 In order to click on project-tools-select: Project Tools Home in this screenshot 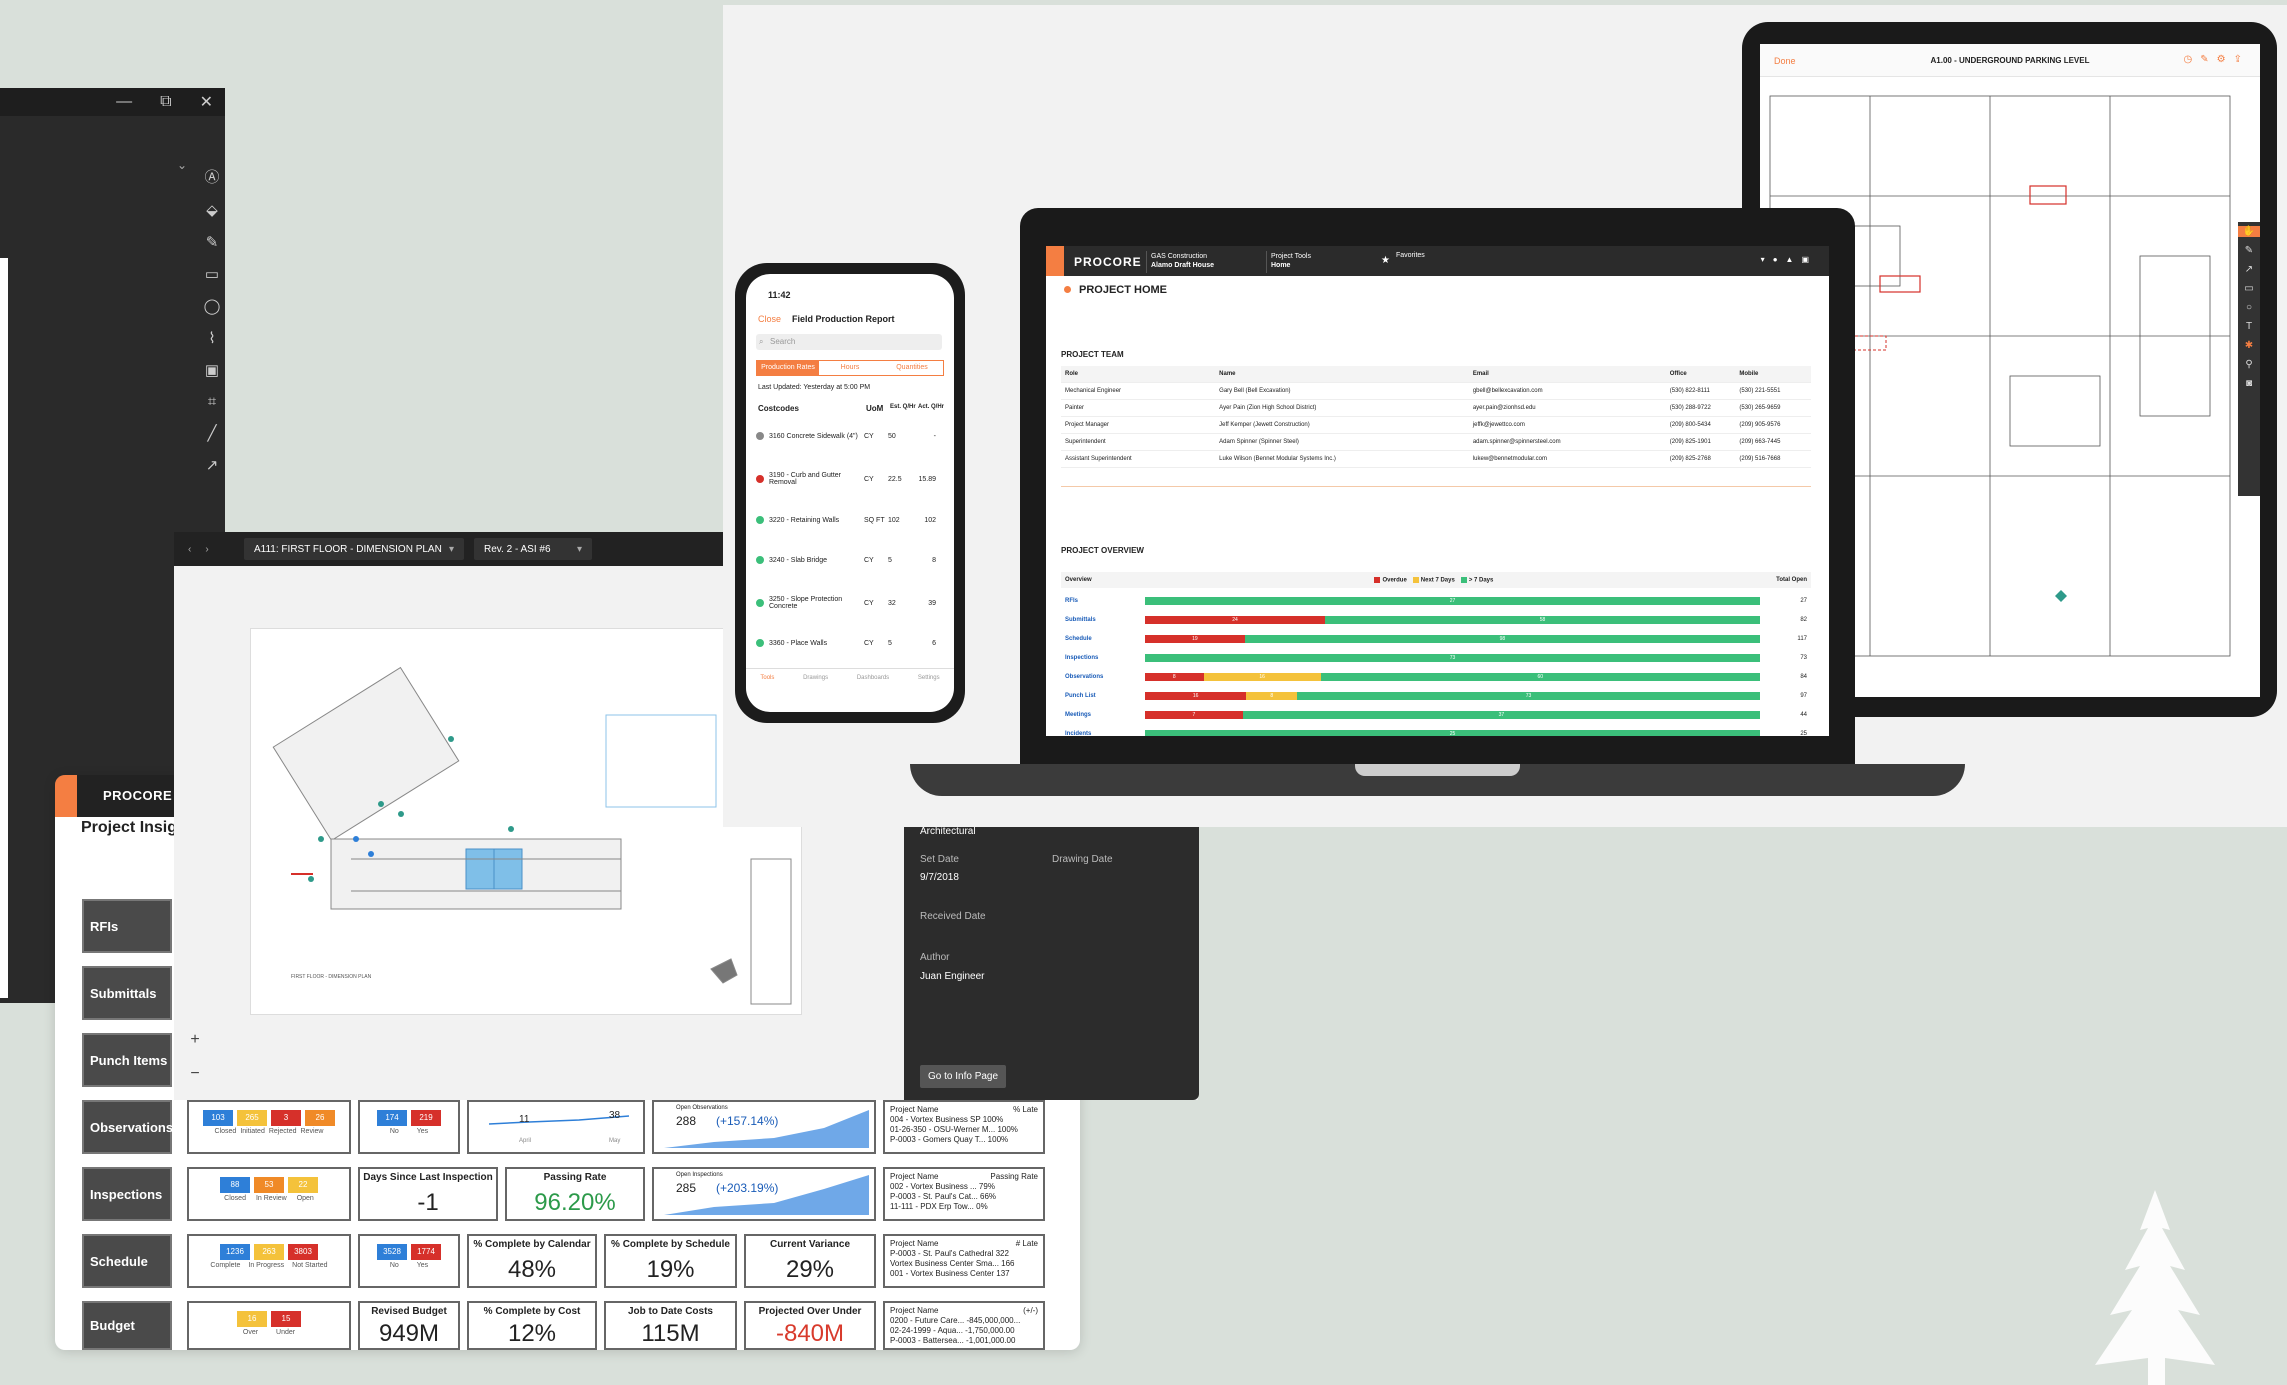, I will do `click(1323, 262)`.